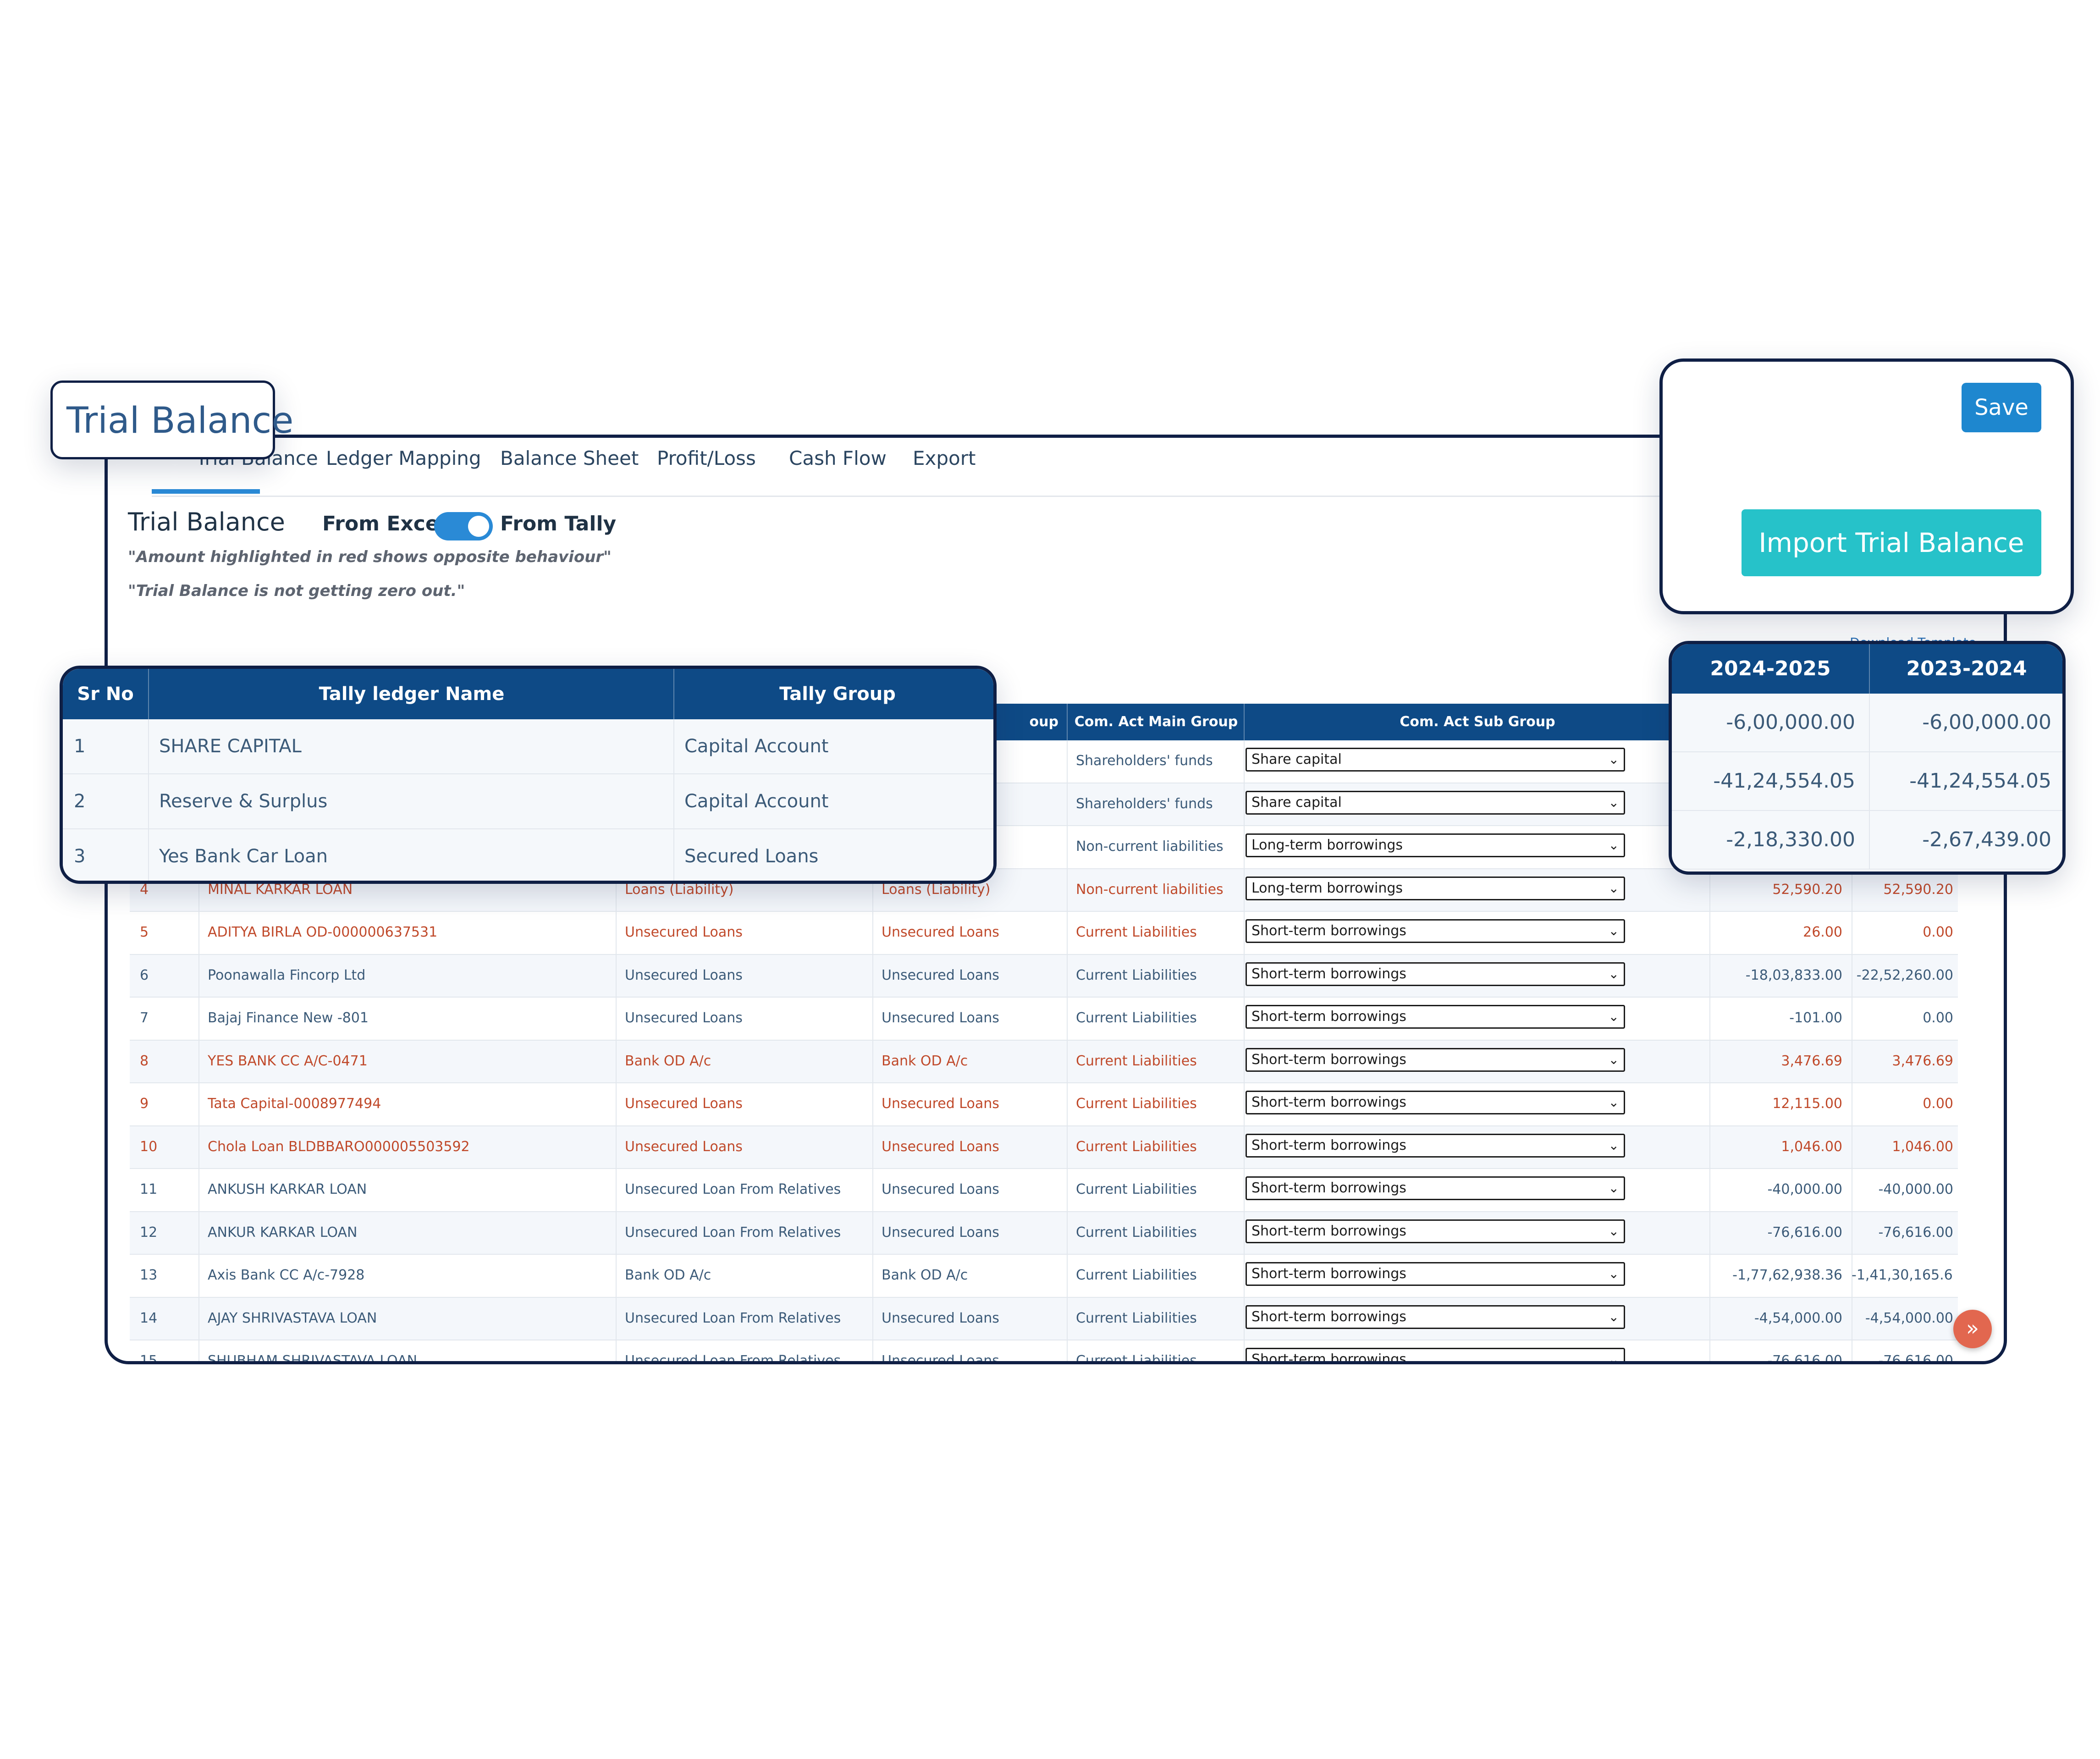 The height and width of the screenshot is (1759, 2100). Describe the element at coordinates (559, 523) in the screenshot. I see `switch-label-tally: From Tally` at that location.